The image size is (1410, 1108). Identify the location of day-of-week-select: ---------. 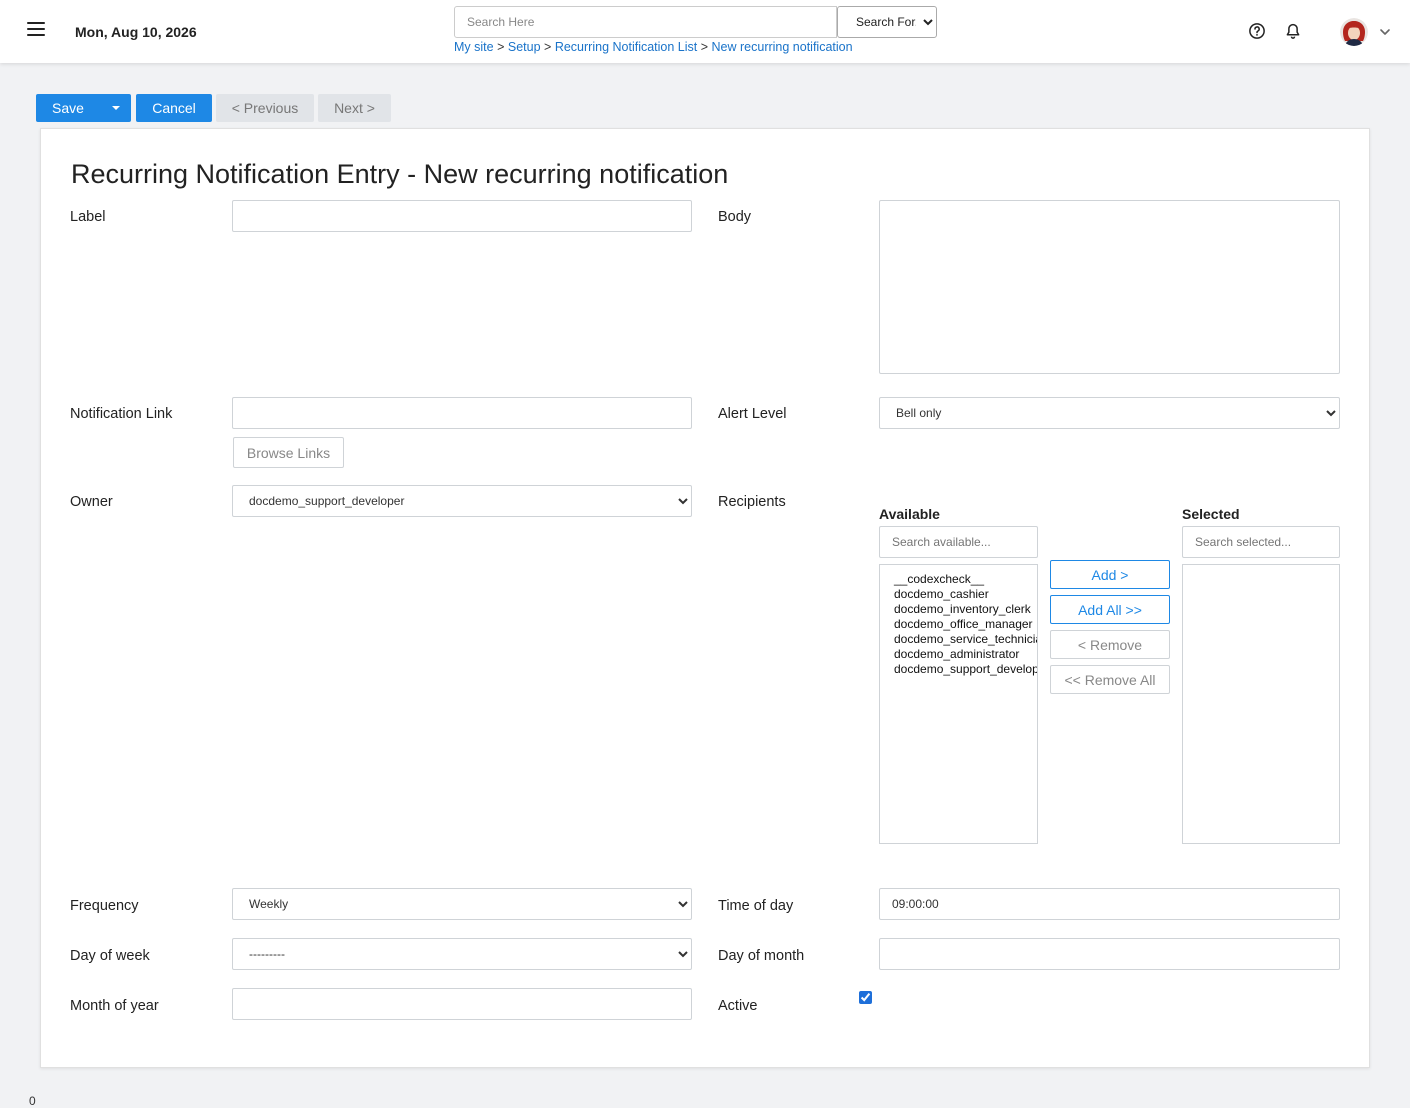
(462, 954).